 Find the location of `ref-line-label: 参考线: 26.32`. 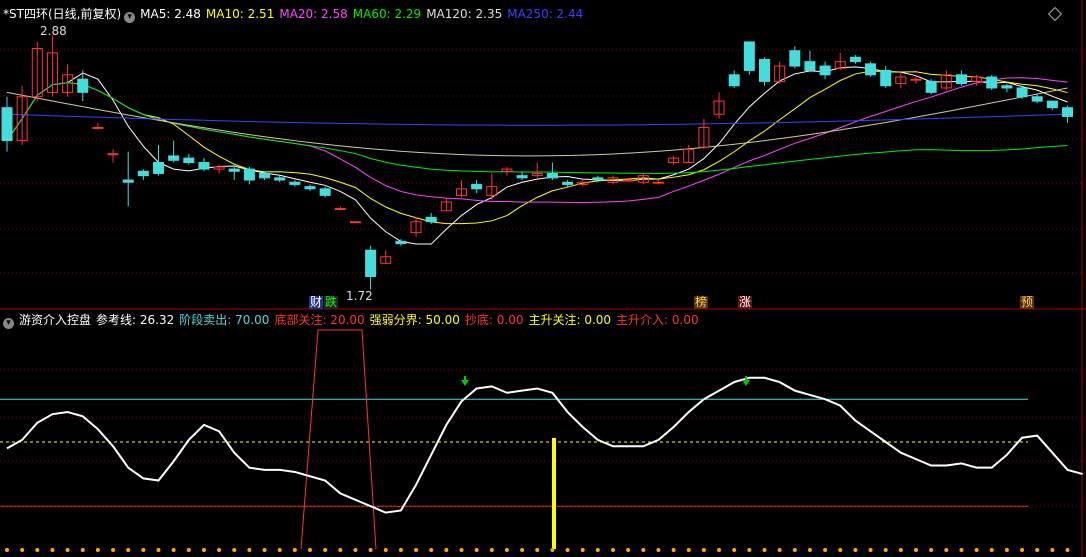

ref-line-label: 参考线: 26.32 is located at coordinates (135, 320).